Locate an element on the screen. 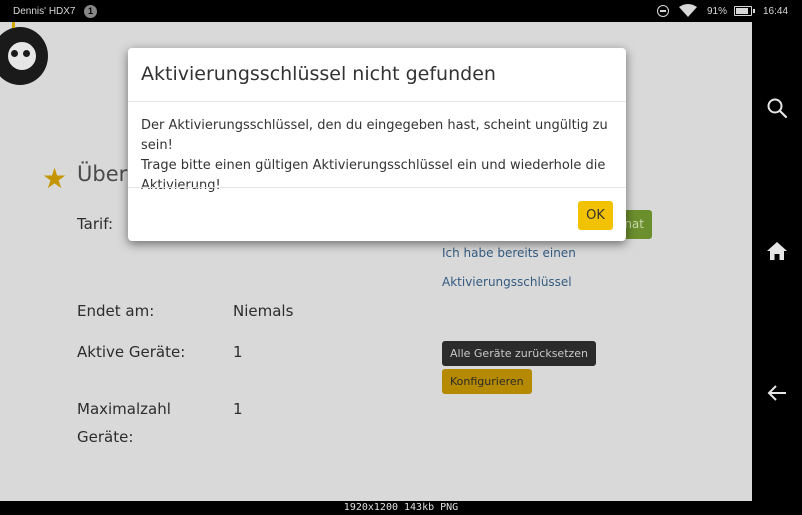 This screenshot has width=802, height=515. active-devices-value: 1 is located at coordinates (238, 352).